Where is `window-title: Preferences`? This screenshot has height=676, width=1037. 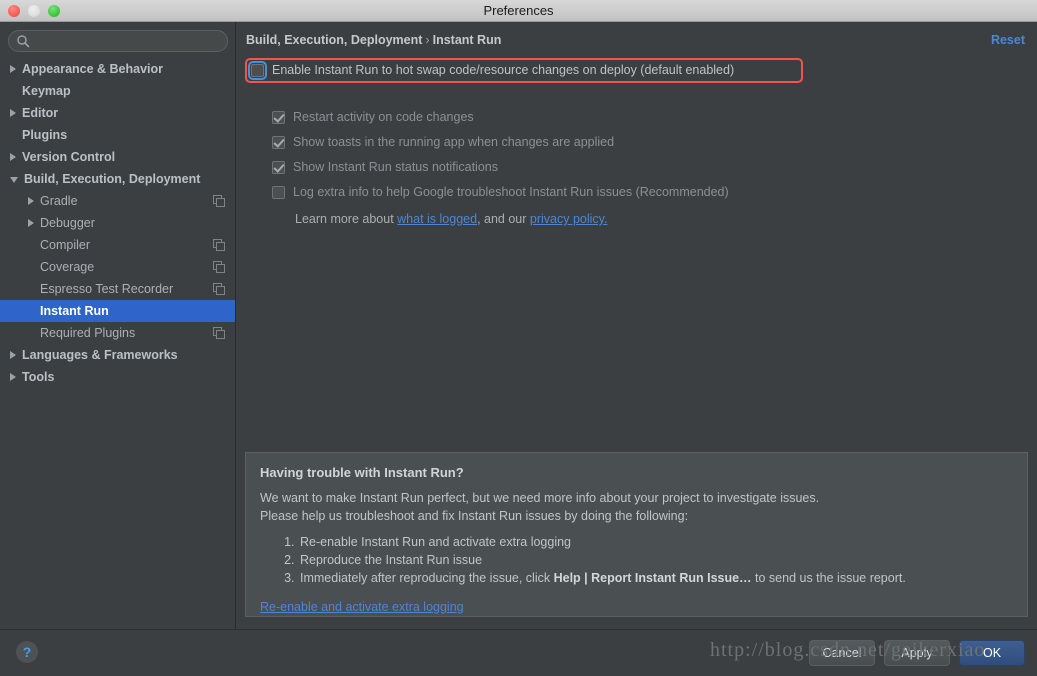 window-title: Preferences is located at coordinates (518, 10).